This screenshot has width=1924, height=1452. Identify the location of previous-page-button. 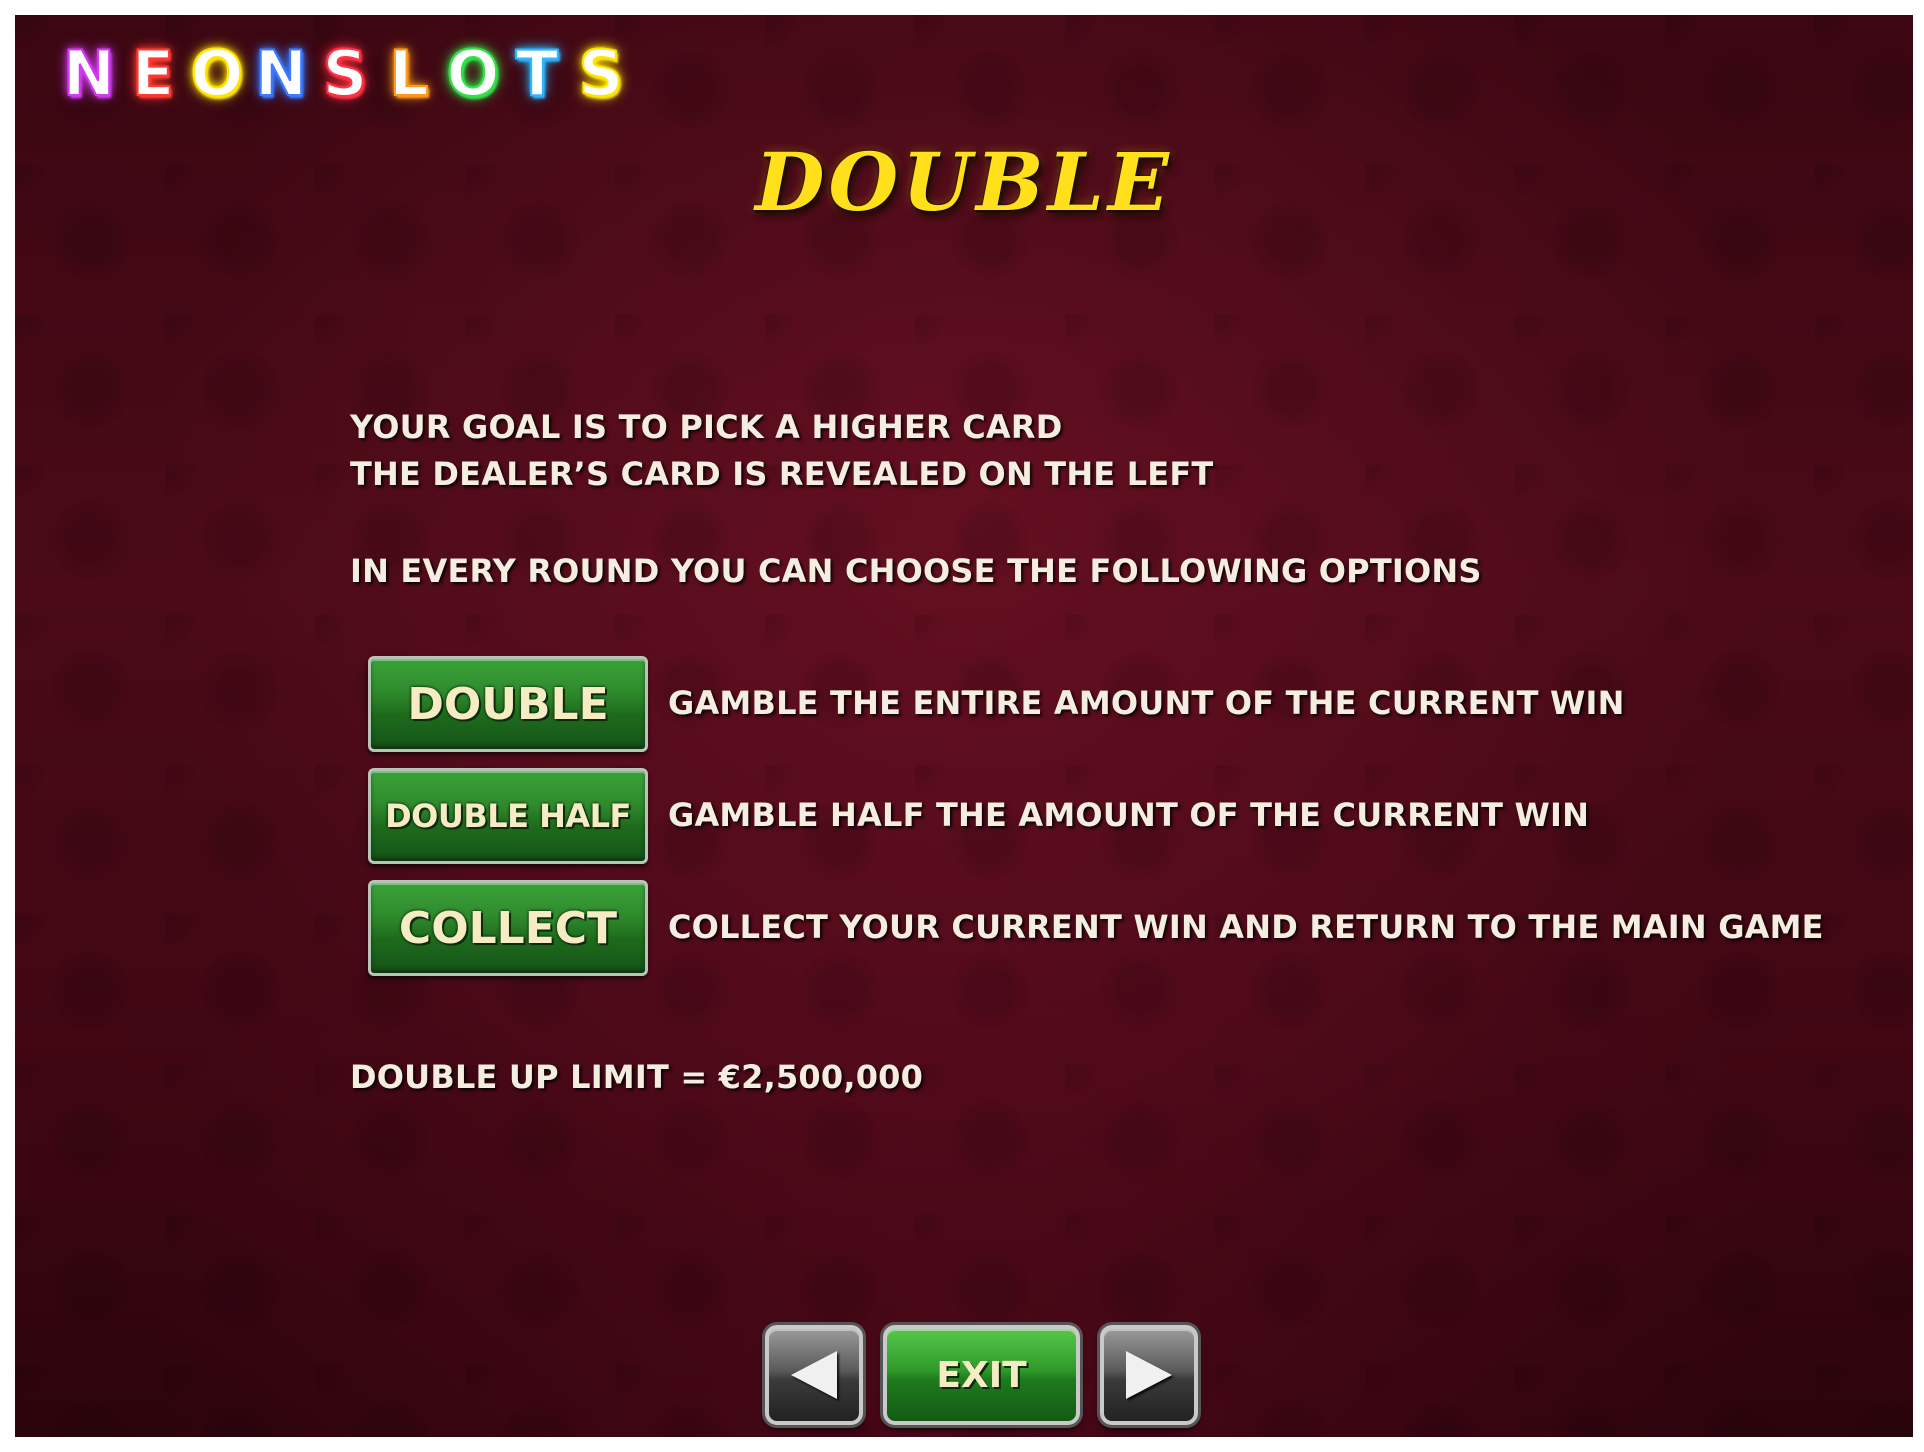
(814, 1375).